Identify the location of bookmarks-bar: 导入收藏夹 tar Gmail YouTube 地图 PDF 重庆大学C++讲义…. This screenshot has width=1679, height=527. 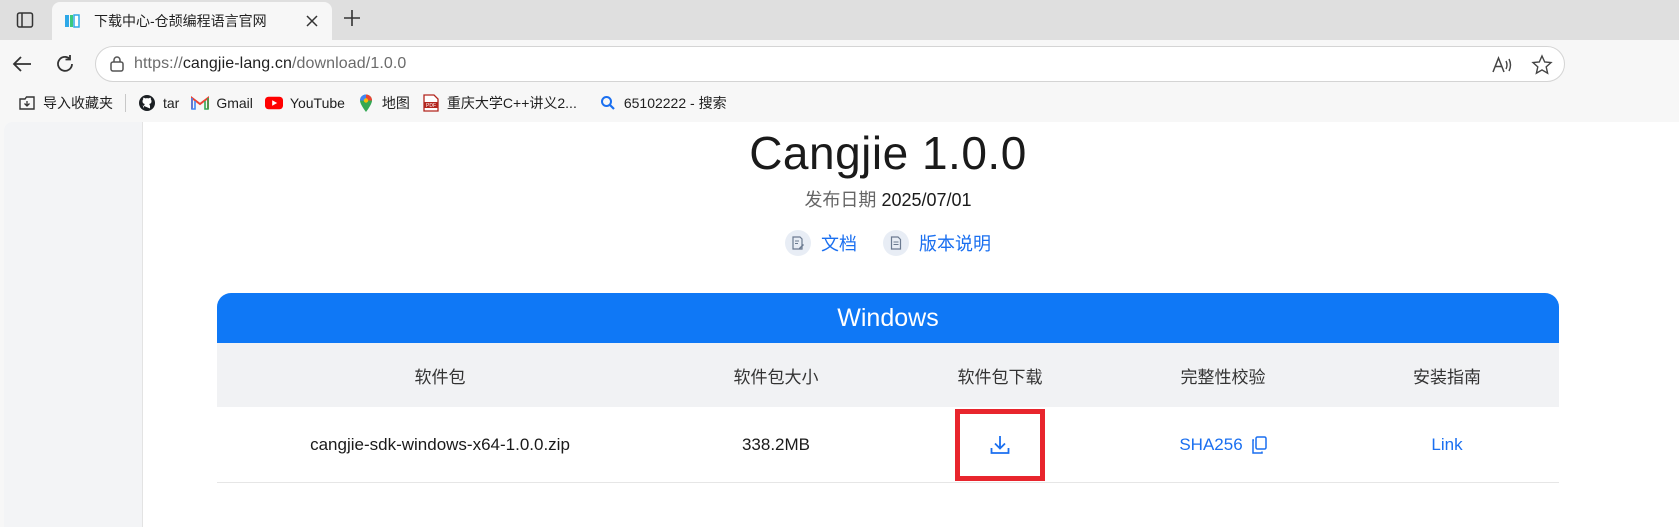
(839, 103).